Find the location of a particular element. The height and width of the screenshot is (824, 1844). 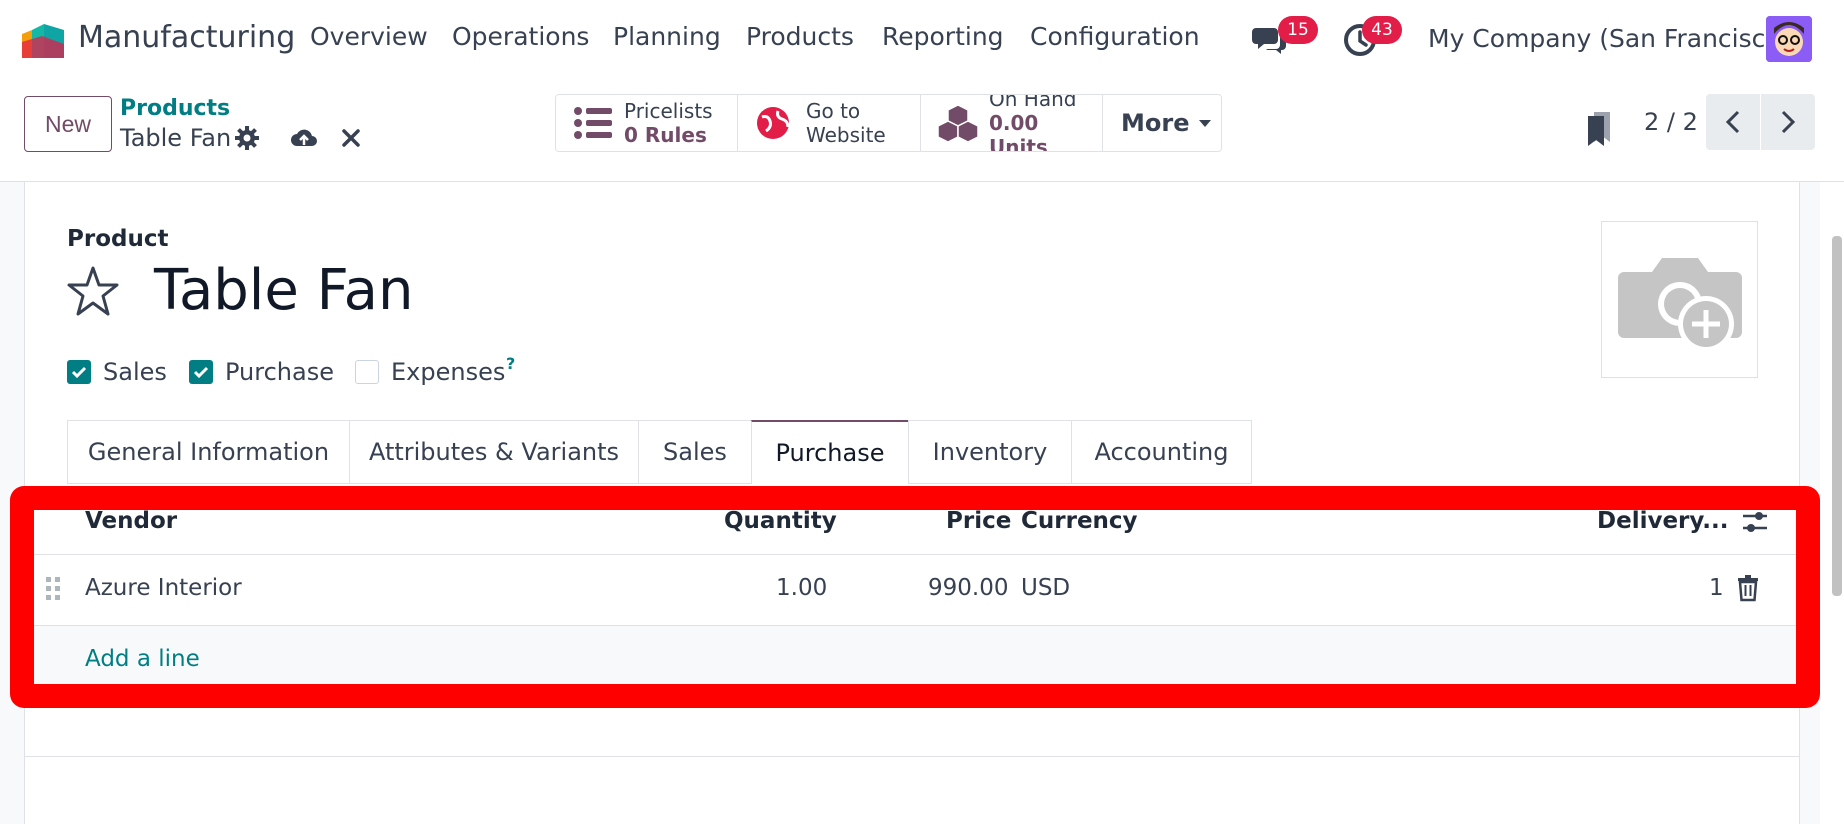

purchase-checkbox is located at coordinates (201, 372).